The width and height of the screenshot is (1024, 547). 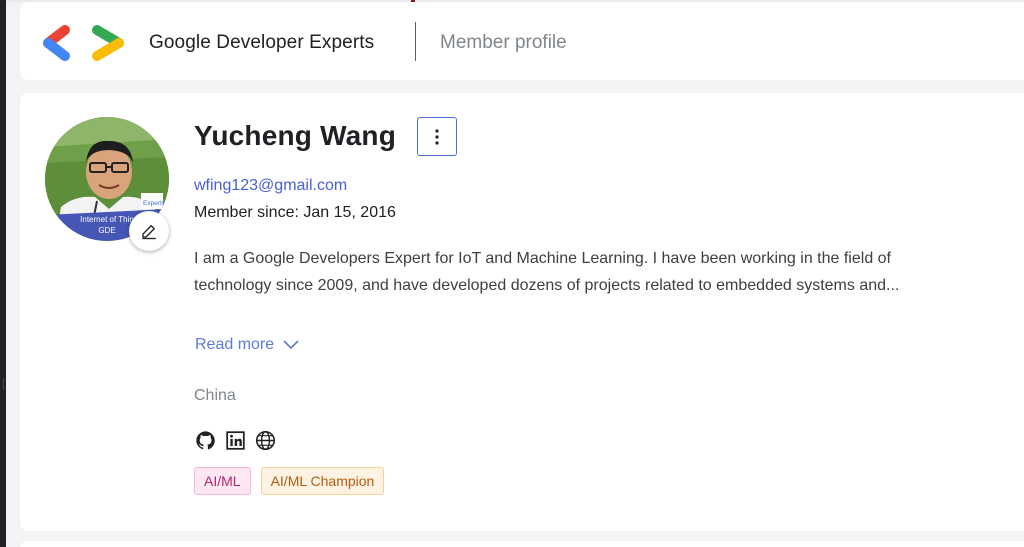 I want to click on more-options-button, so click(x=437, y=136).